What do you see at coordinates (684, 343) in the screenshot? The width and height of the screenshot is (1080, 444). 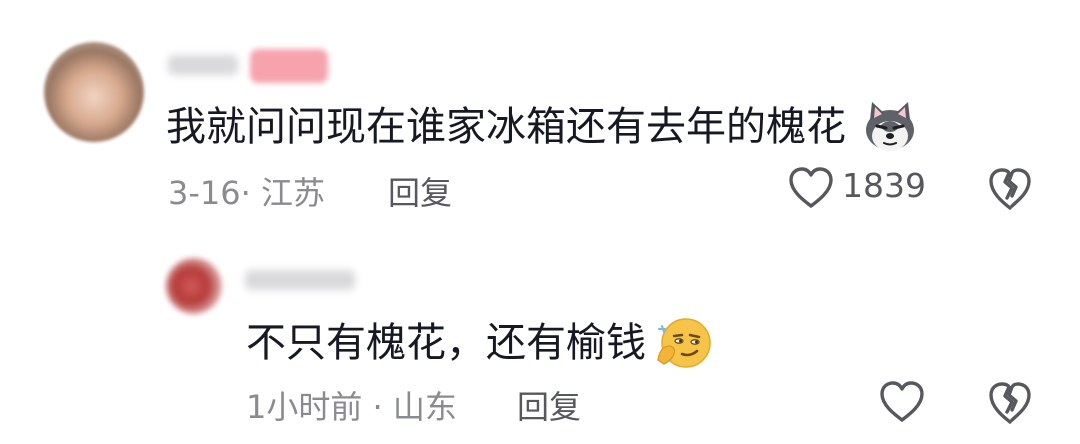 I see `smirking-face-emoji-icon` at bounding box center [684, 343].